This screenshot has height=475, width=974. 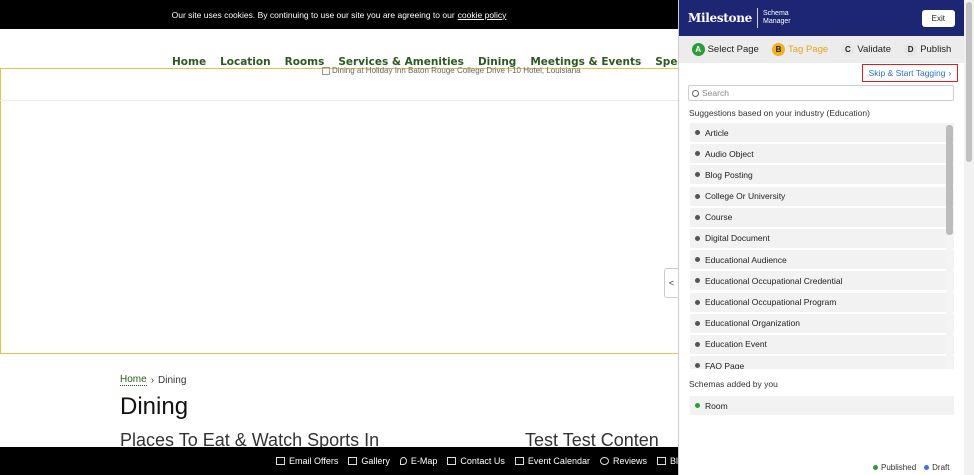 I want to click on logo-sub-line-2: Manager, so click(x=777, y=21).